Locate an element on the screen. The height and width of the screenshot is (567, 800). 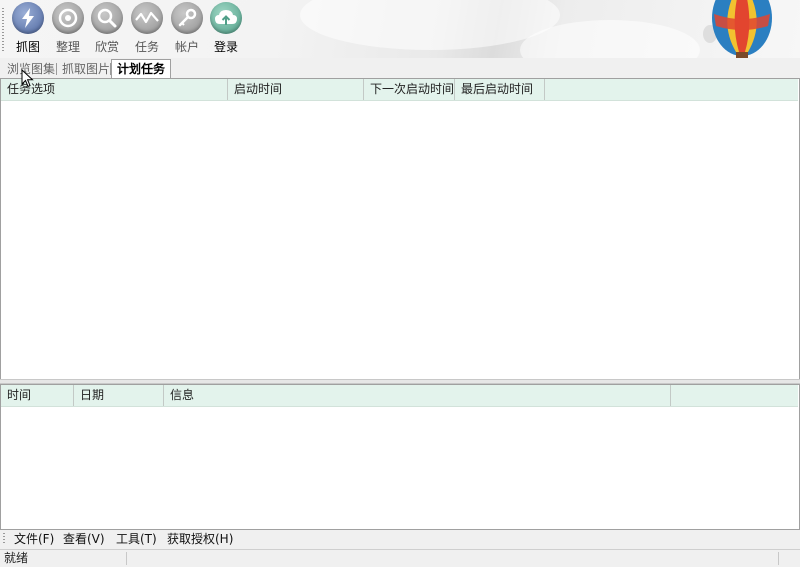
pulse-icon is located at coordinates (147, 18).